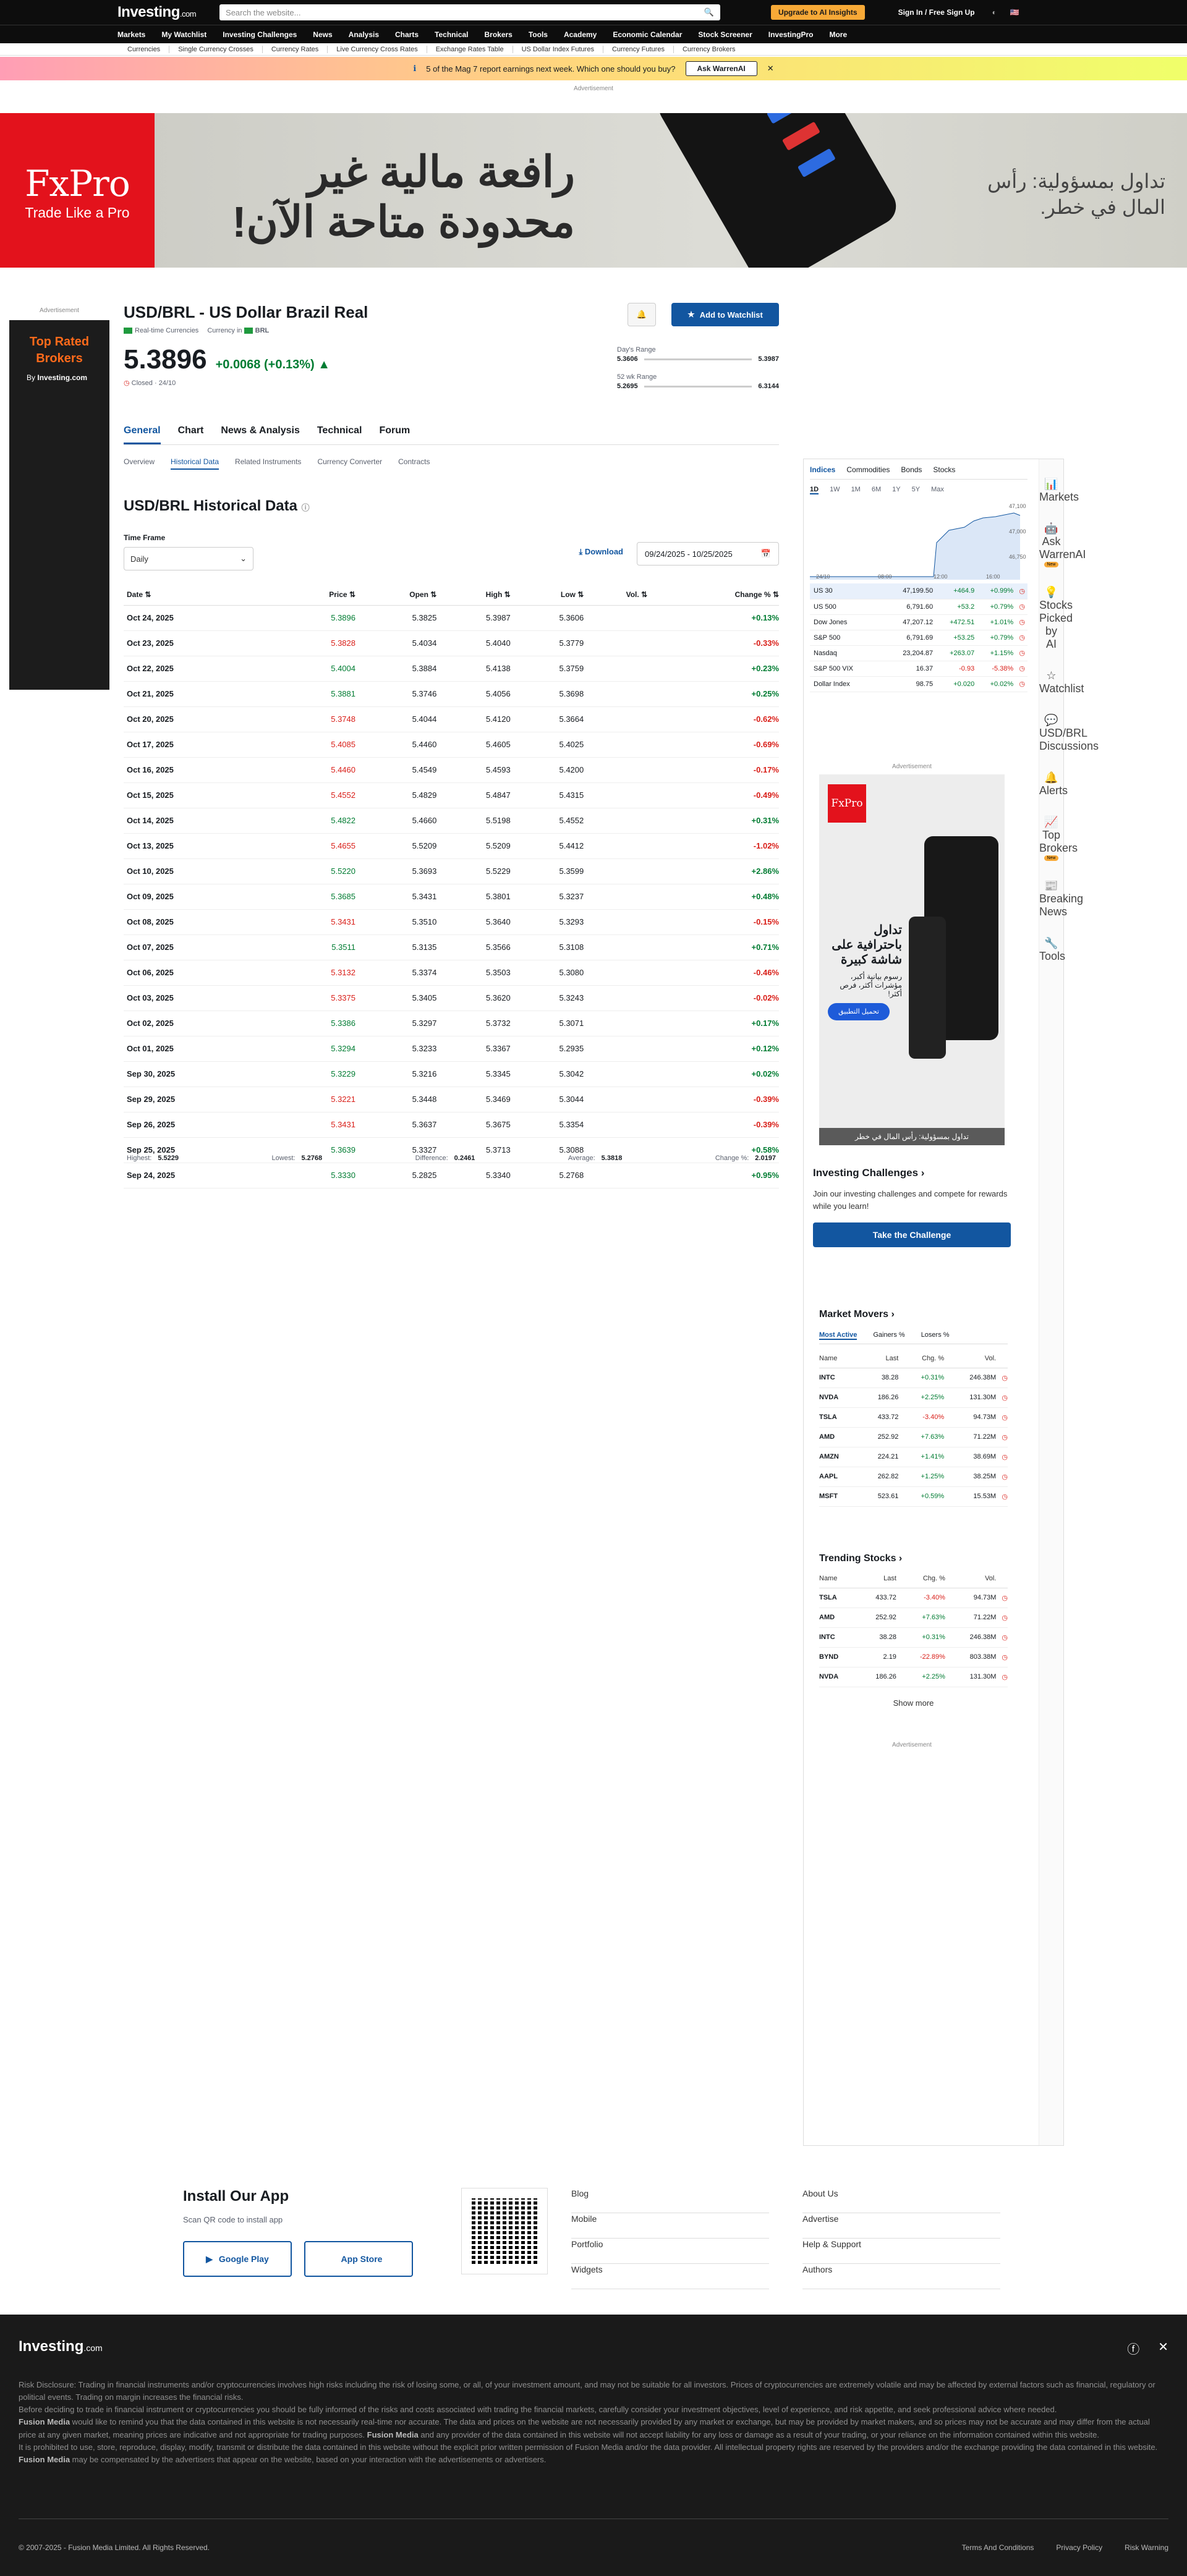 The height and width of the screenshot is (2576, 1187). What do you see at coordinates (378, 49) in the screenshot?
I see `subnav-item: Live Currency Cross Rates` at bounding box center [378, 49].